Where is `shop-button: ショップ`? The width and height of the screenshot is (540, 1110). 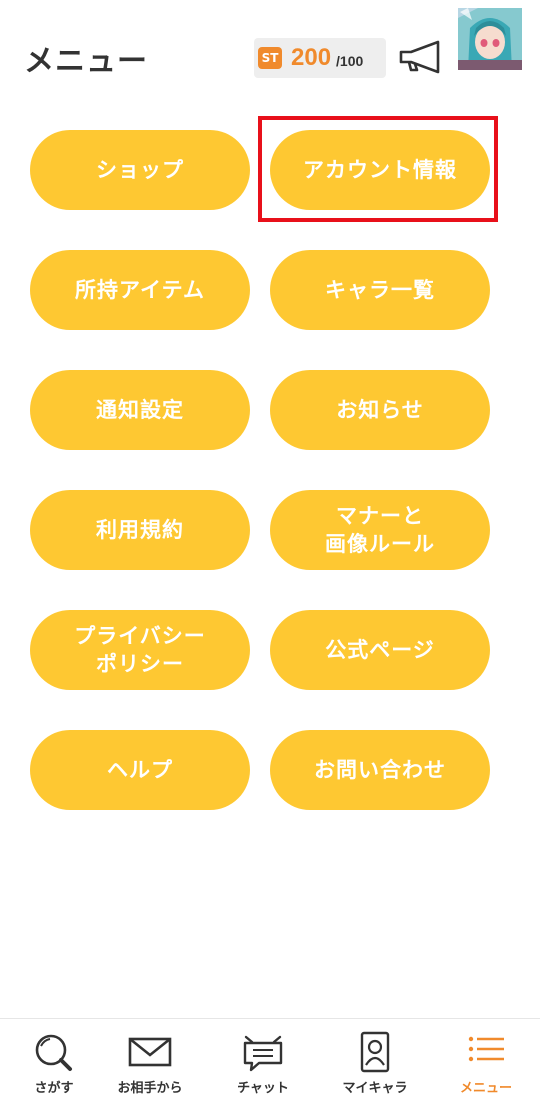
shop-button: ショップ is located at coordinates (140, 170).